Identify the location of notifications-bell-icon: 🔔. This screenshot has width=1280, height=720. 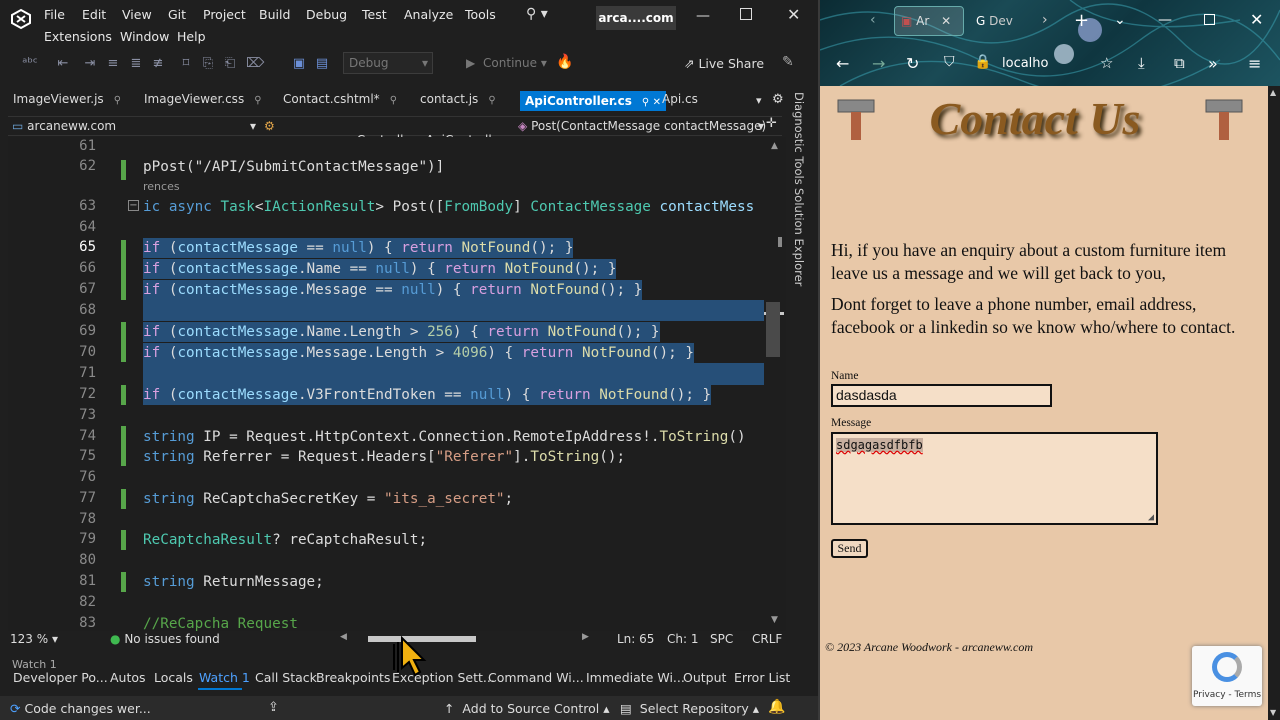
(776, 707).